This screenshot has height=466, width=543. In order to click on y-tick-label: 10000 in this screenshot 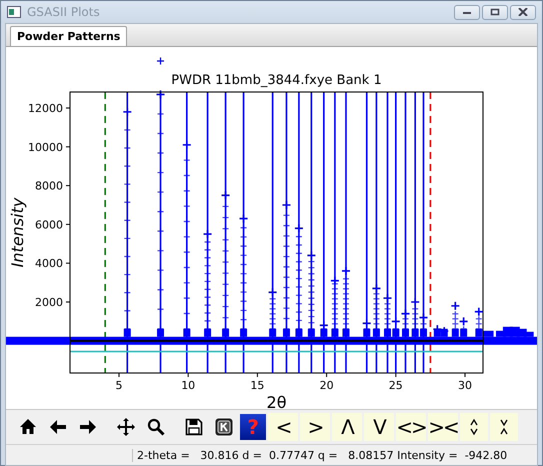, I will do `click(45, 147)`.